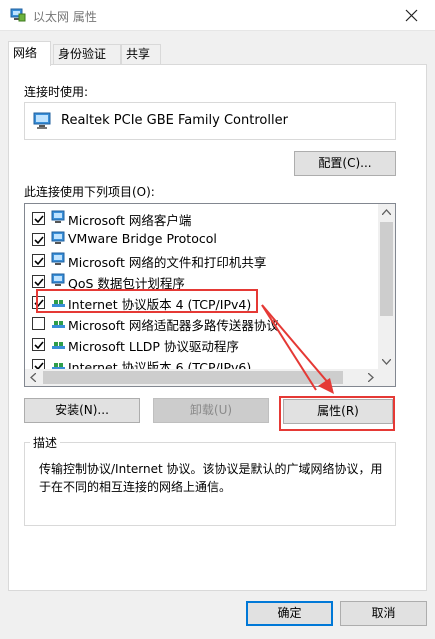 The height and width of the screenshot is (639, 435). Describe the element at coordinates (18, 15) in the screenshot. I see `network-icon` at that location.